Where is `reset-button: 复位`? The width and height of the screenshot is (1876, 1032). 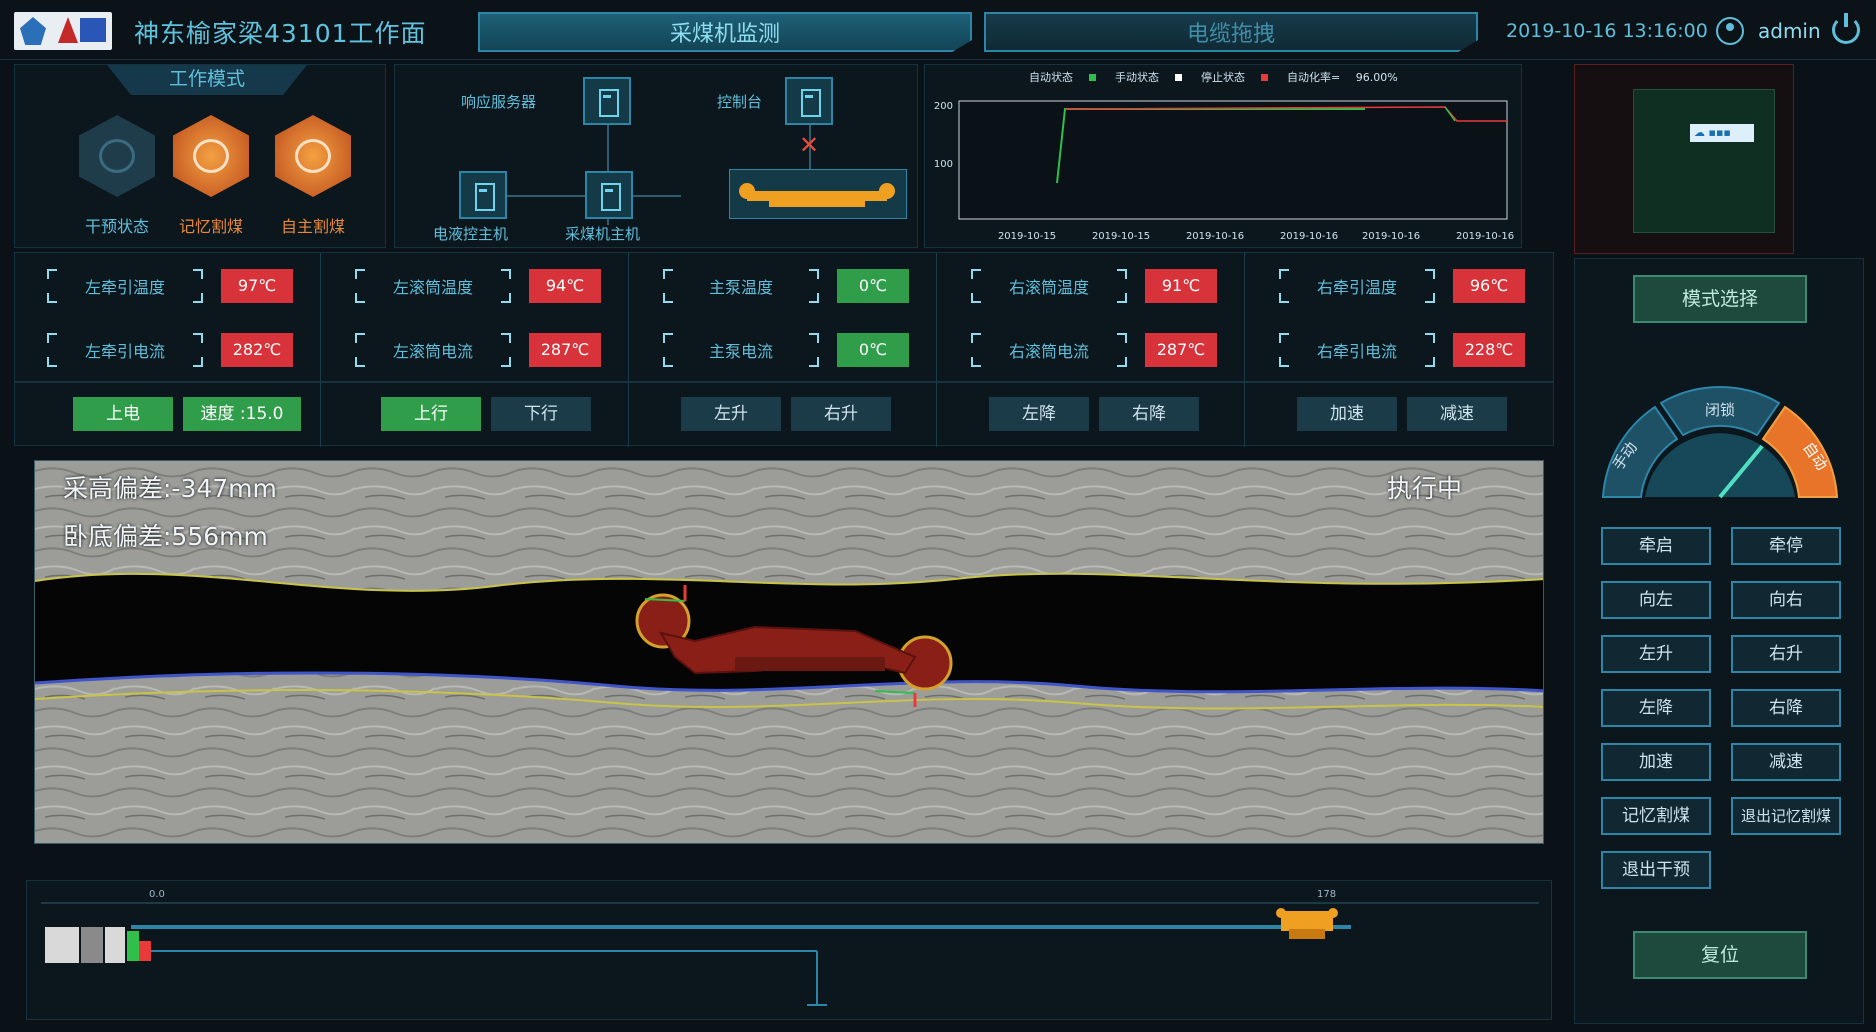 reset-button: 复位 is located at coordinates (1720, 955).